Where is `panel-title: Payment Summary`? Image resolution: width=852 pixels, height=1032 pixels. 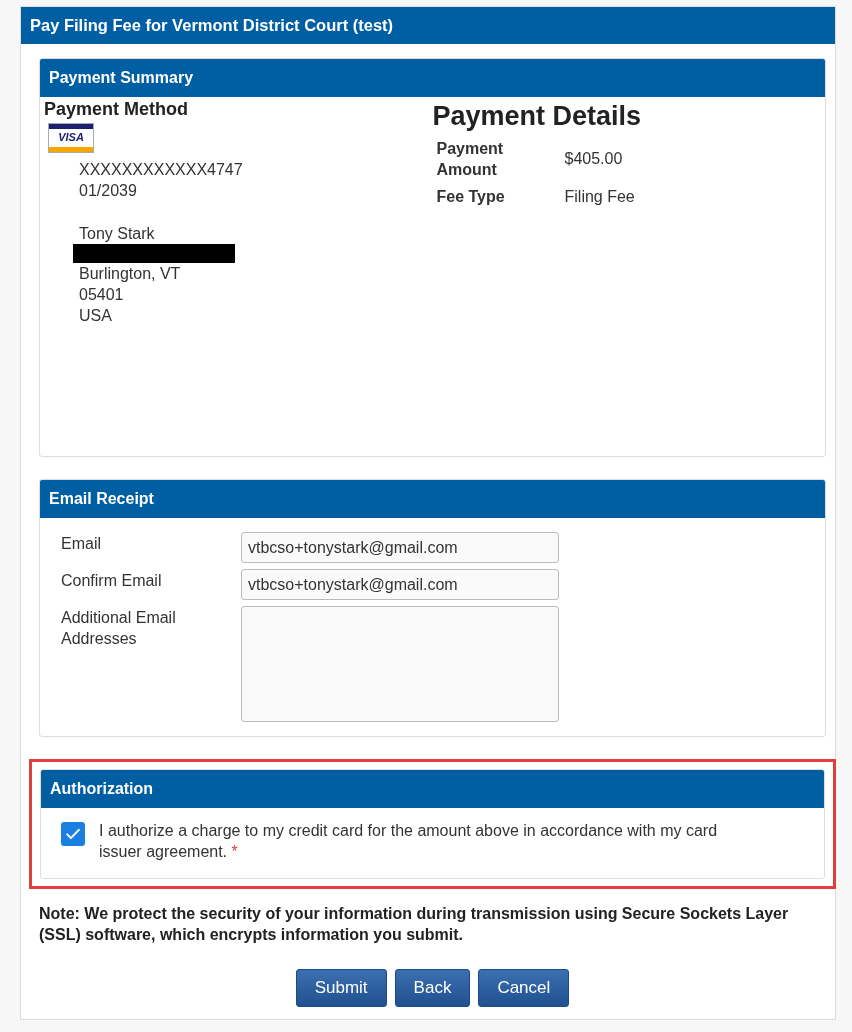 panel-title: Payment Summary is located at coordinates (432, 78).